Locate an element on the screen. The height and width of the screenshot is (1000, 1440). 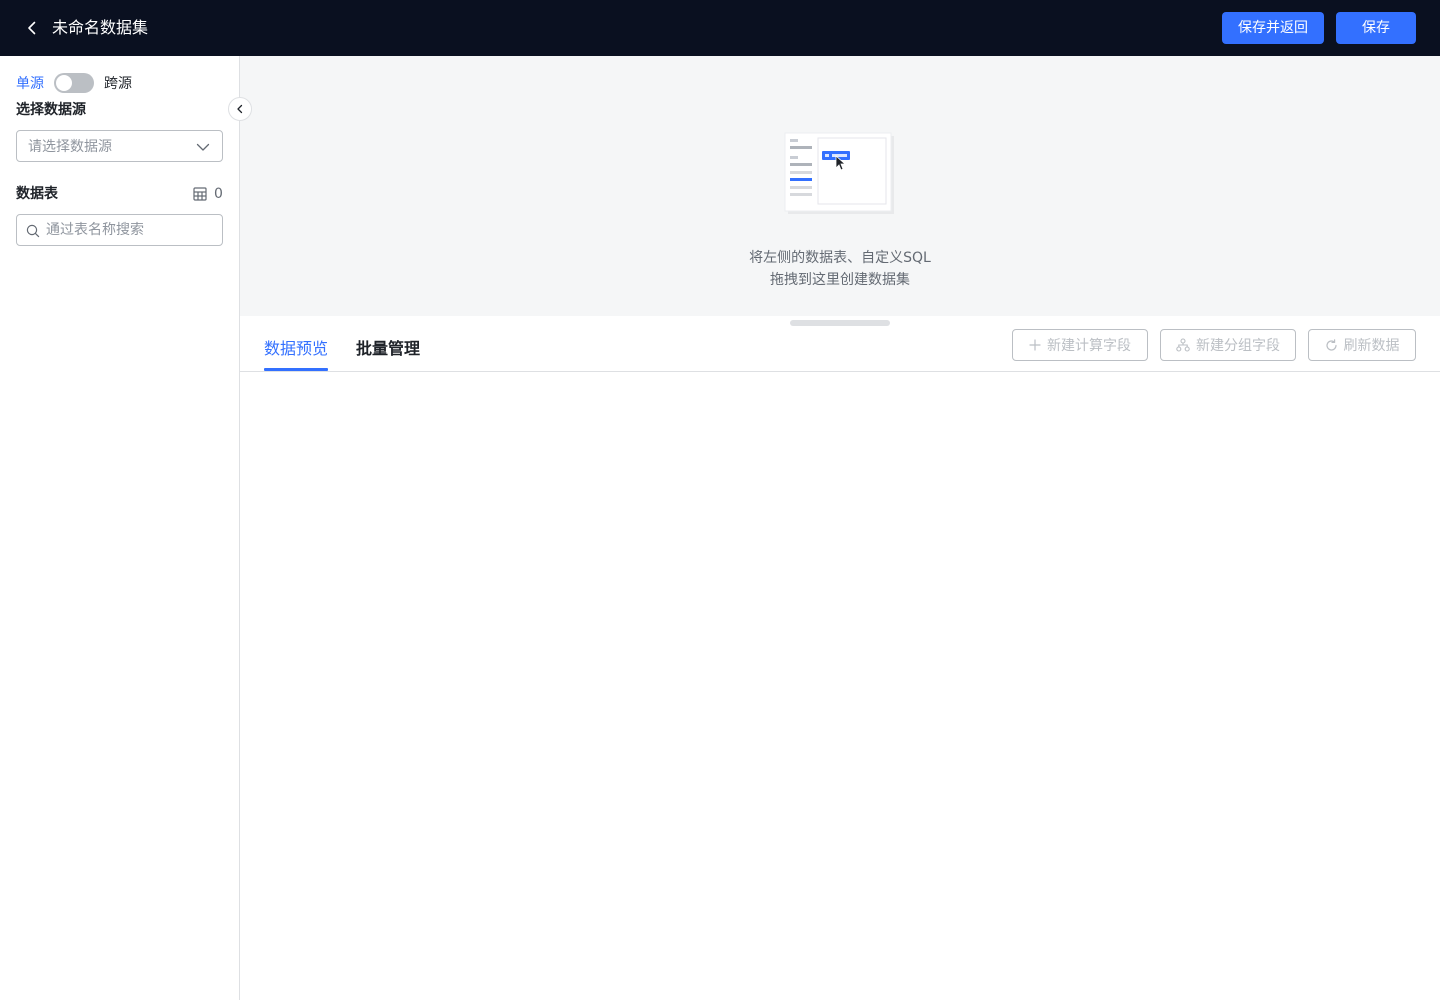
tables-count-value: 0 is located at coordinates (218, 194).